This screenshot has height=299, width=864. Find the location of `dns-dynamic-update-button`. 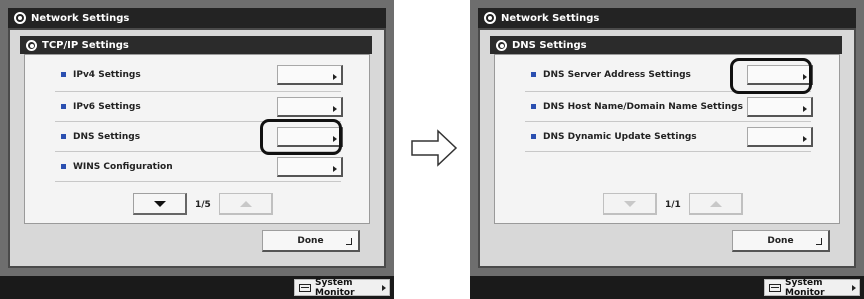

dns-dynamic-update-button is located at coordinates (780, 137).